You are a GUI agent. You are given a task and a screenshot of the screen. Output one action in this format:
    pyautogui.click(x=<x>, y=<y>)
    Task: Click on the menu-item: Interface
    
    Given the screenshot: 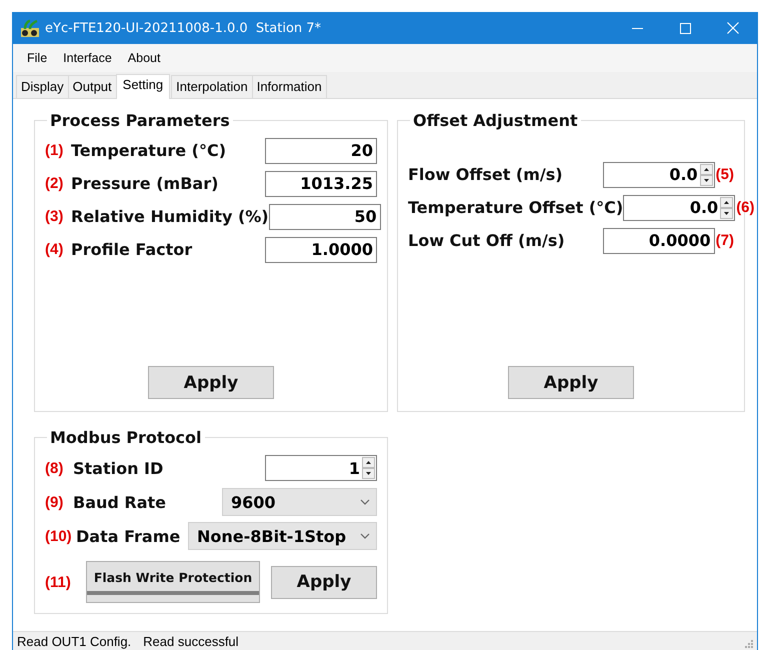 What is the action you would take?
    pyautogui.click(x=87, y=58)
    